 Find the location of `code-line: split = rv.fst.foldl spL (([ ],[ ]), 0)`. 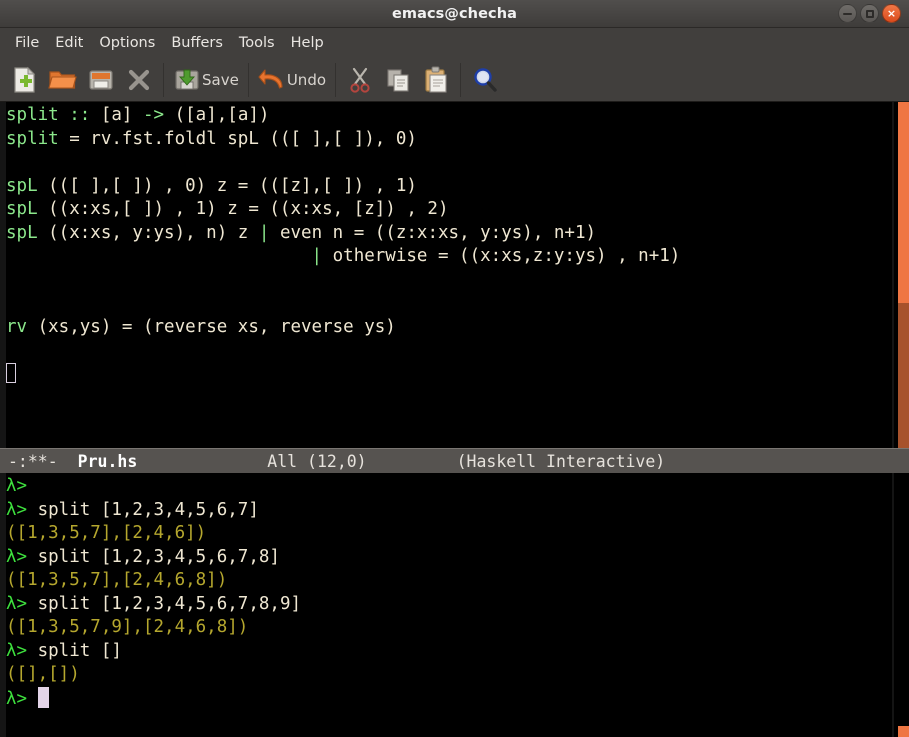

code-line: split = rv.fst.foldl spL (([ ],[ ]), 0) is located at coordinates (449, 140).